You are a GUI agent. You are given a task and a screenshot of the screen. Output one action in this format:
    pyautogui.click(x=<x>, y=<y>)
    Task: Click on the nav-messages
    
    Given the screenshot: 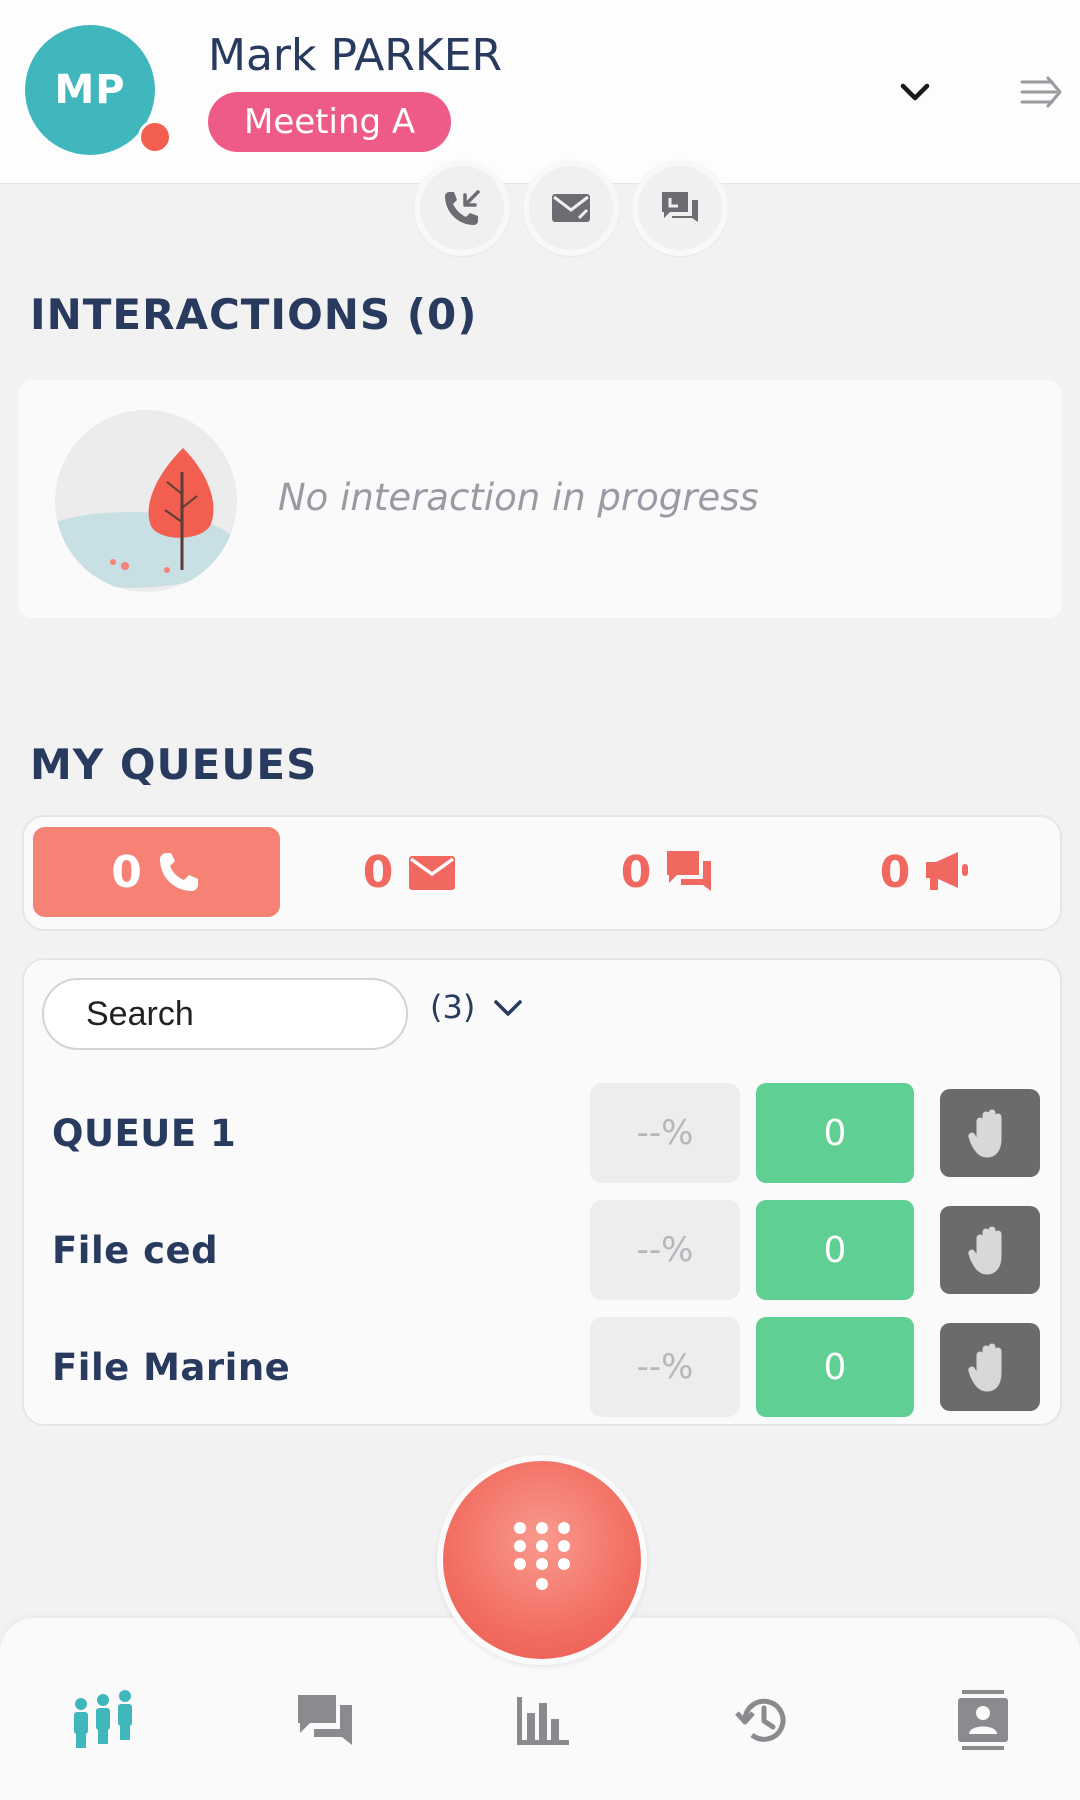 What is the action you would take?
    pyautogui.click(x=325, y=1720)
    